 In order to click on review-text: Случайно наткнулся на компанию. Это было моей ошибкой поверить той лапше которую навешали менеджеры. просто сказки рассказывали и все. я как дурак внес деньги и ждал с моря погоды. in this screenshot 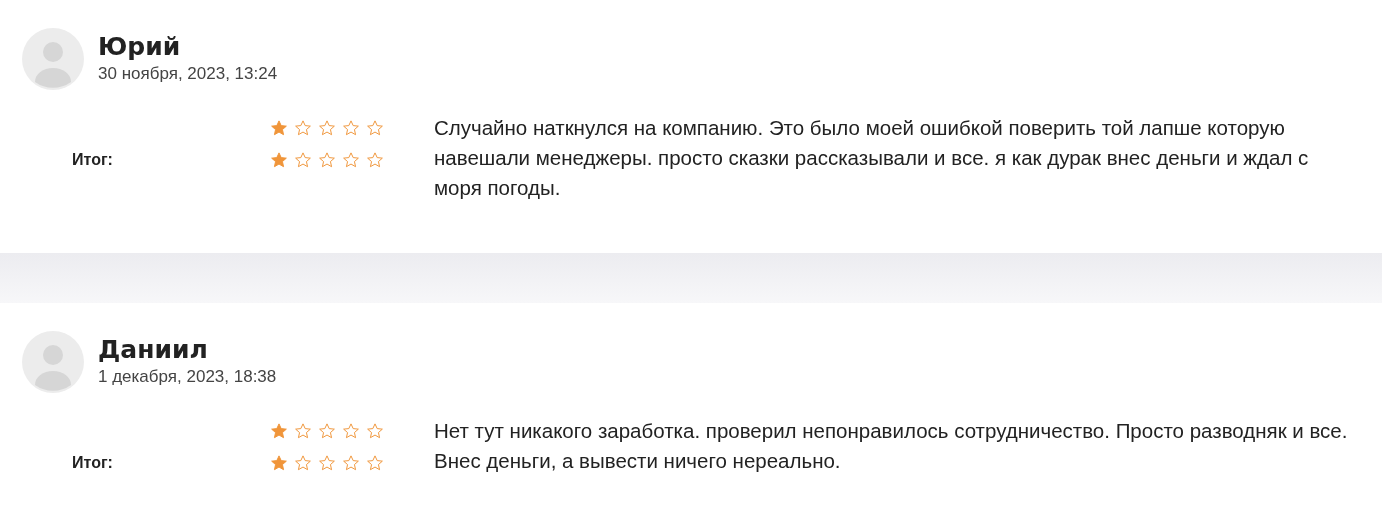, I will do `click(872, 158)`.